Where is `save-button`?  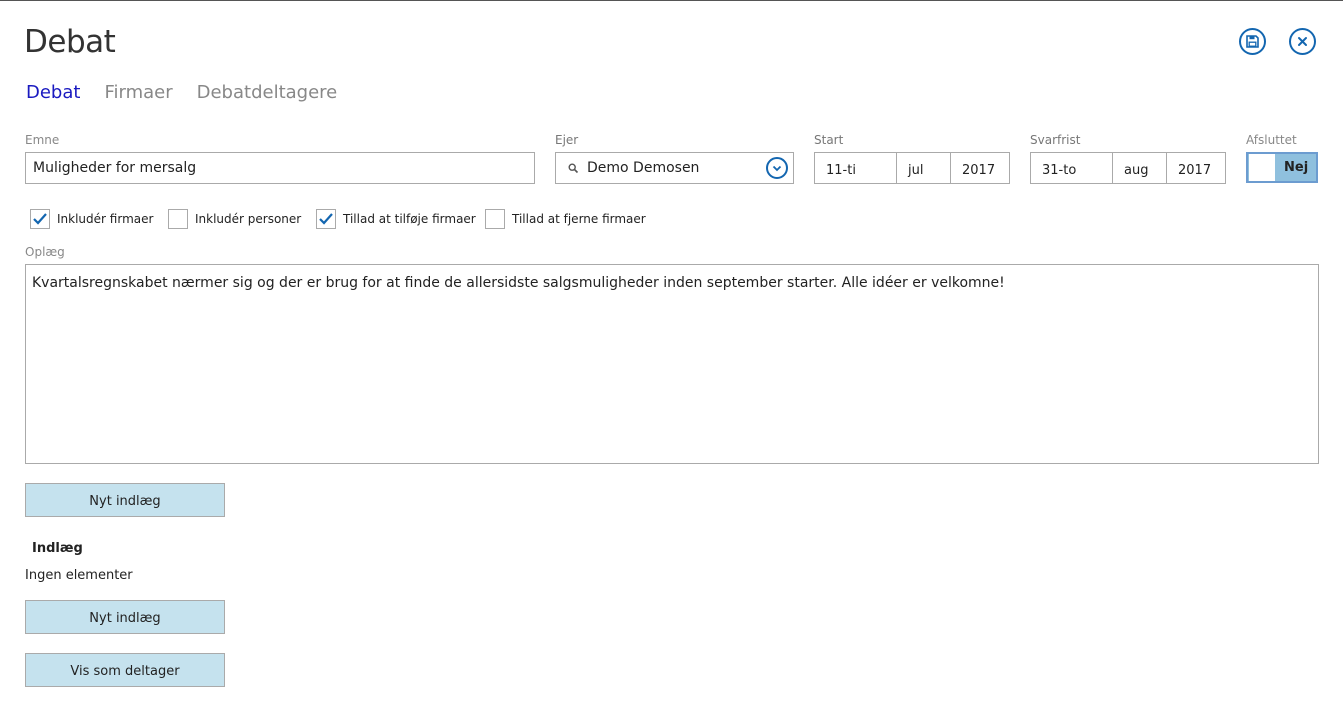 save-button is located at coordinates (1252, 41).